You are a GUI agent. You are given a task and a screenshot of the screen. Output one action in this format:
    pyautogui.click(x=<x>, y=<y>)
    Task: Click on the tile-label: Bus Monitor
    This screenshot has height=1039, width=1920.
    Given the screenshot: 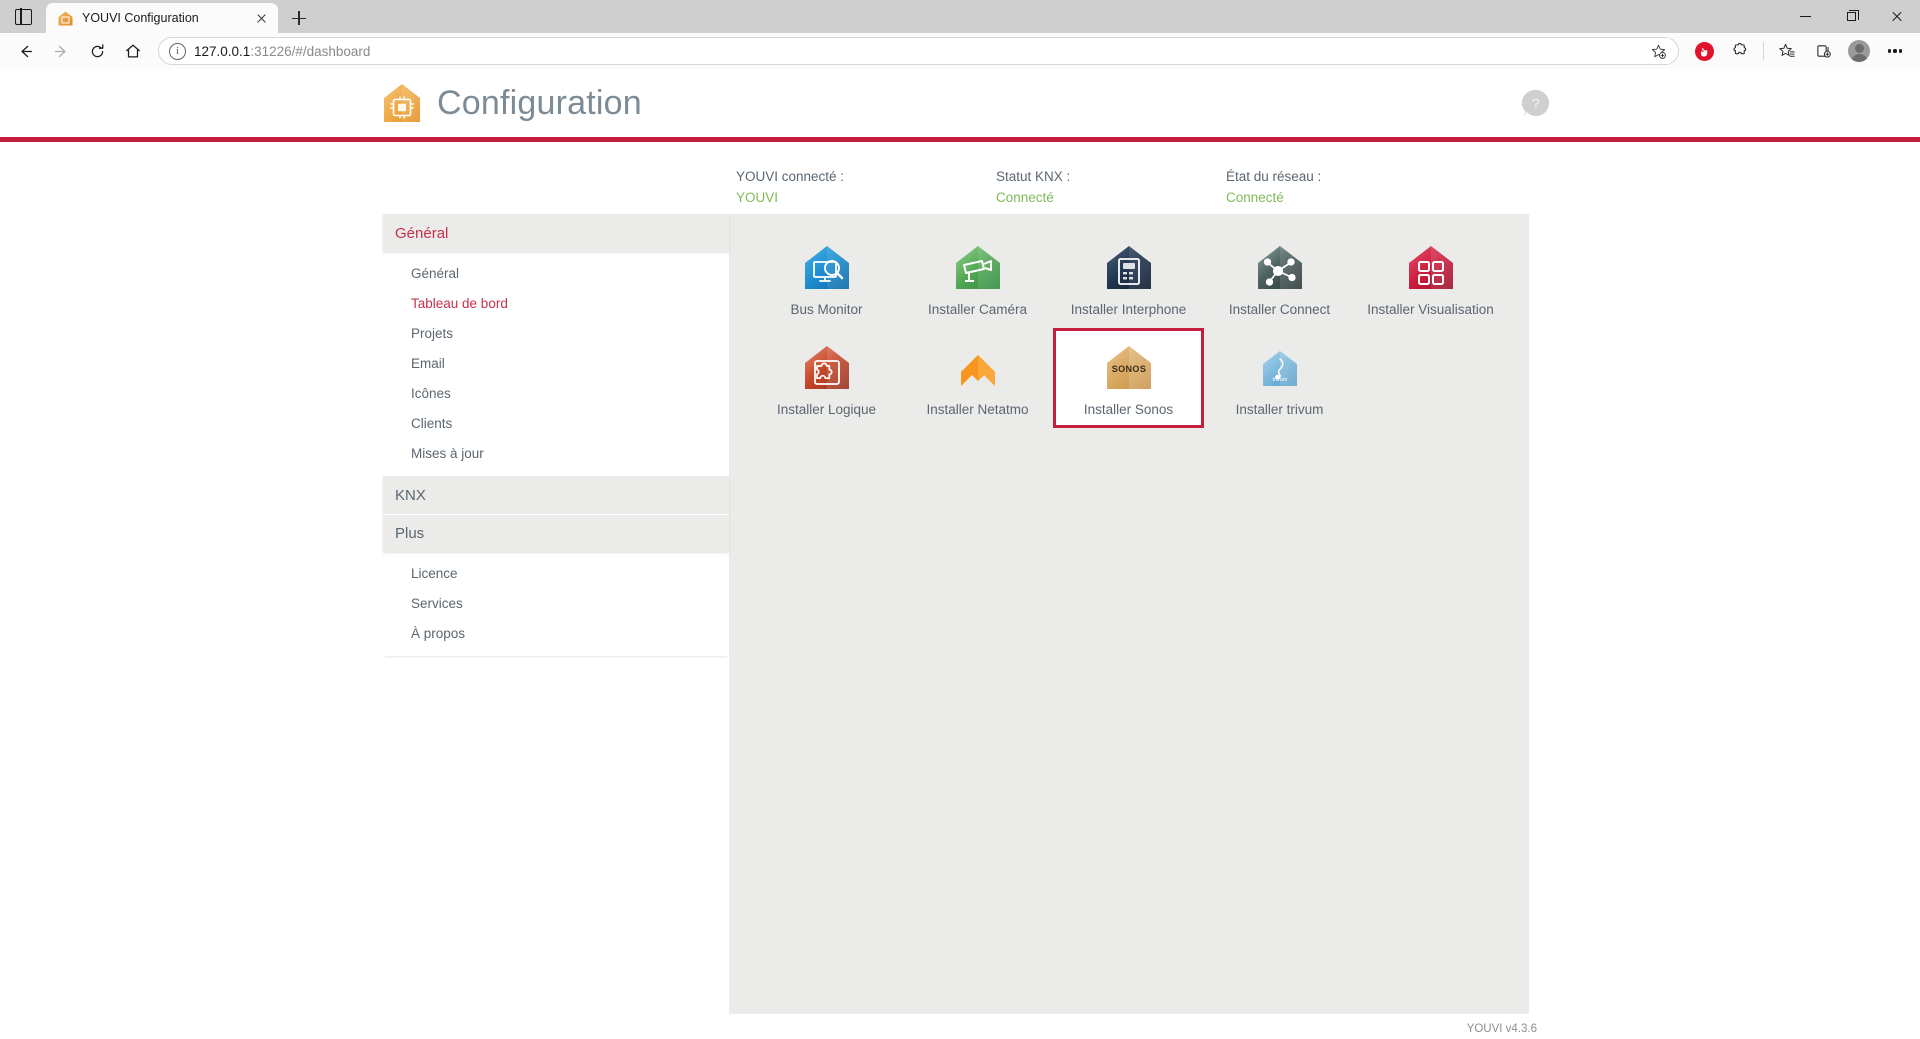 What is the action you would take?
    pyautogui.click(x=826, y=309)
    